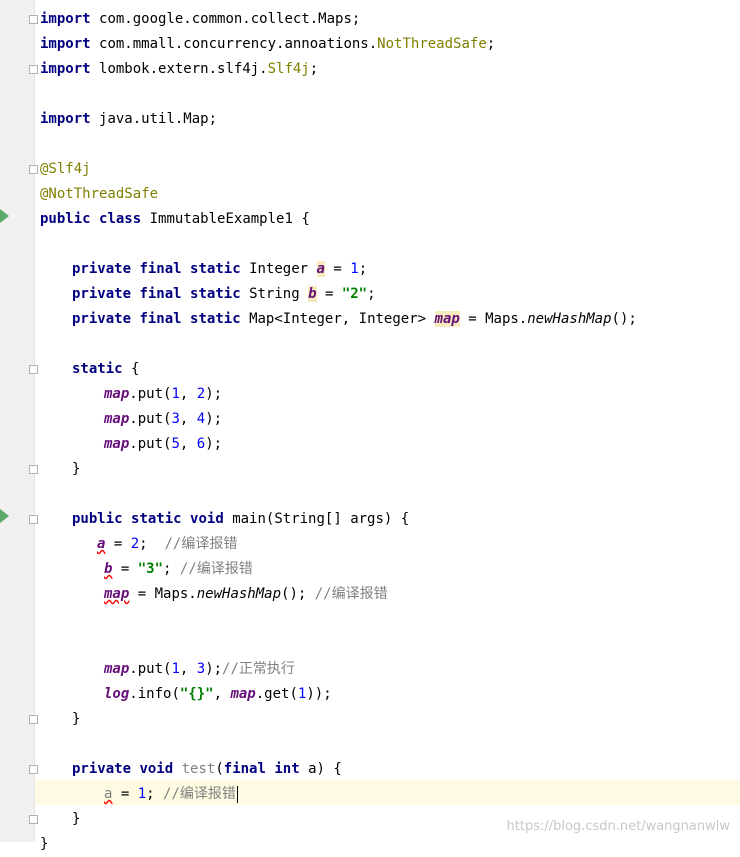 The width and height of the screenshot is (740, 857). Describe the element at coordinates (99, 194) in the screenshot. I see `code-line-annotation-notthreadsafe: @NotThreadSafe` at that location.